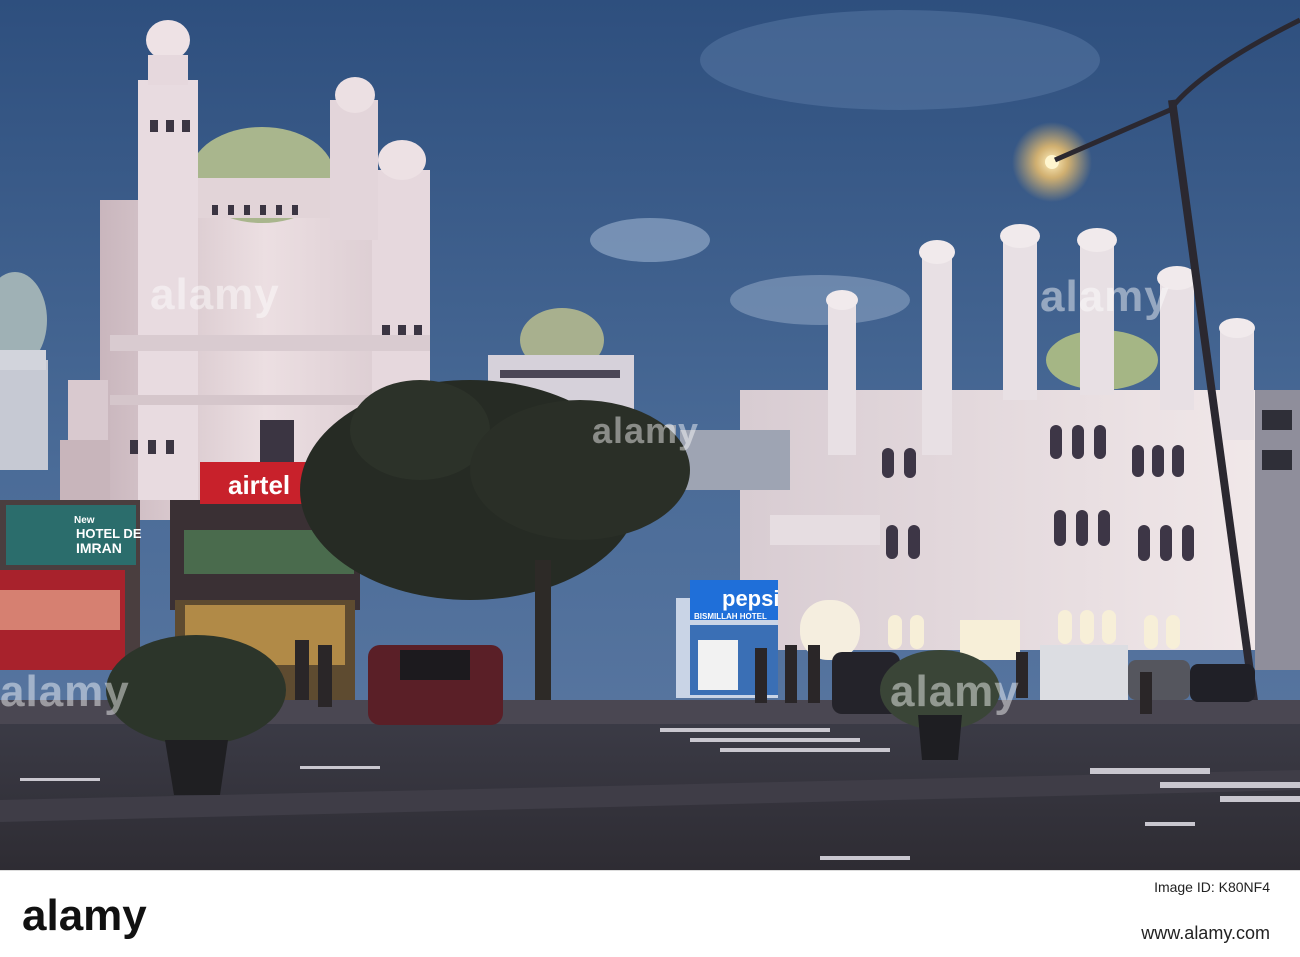 This screenshot has height=957, width=1300. Describe the element at coordinates (650, 913) in the screenshot. I see `stock-footer: alamy Image ID: K80NF4 www.alamy.com` at that location.